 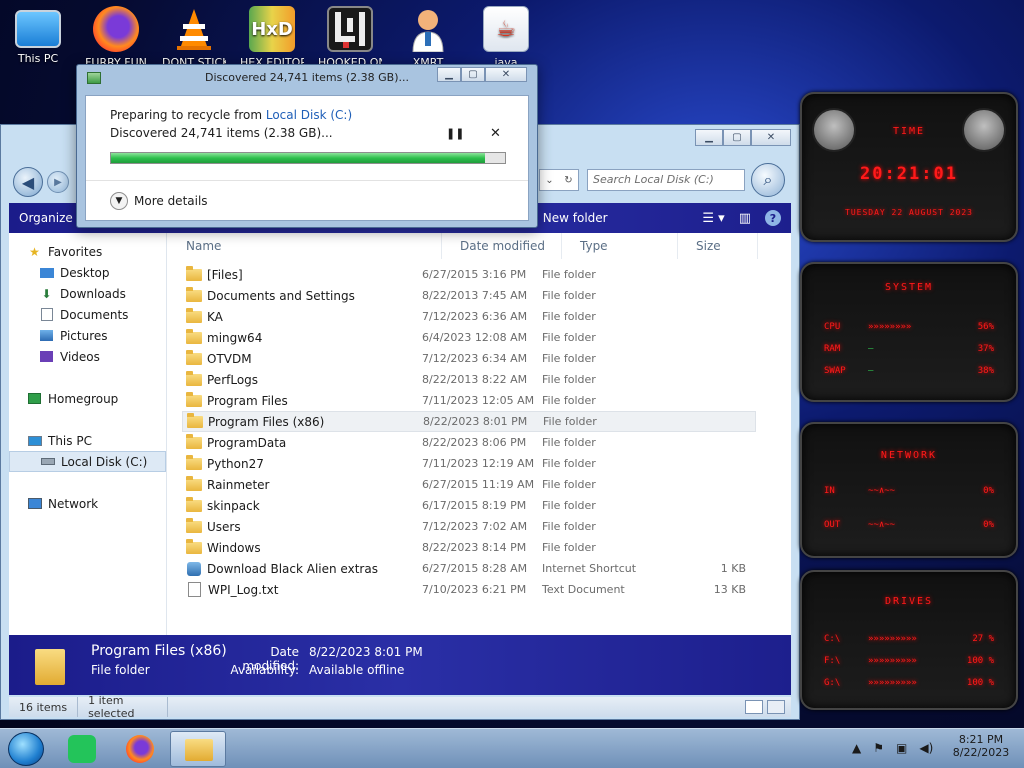 I want to click on file-size: 1 KB, so click(x=733, y=568).